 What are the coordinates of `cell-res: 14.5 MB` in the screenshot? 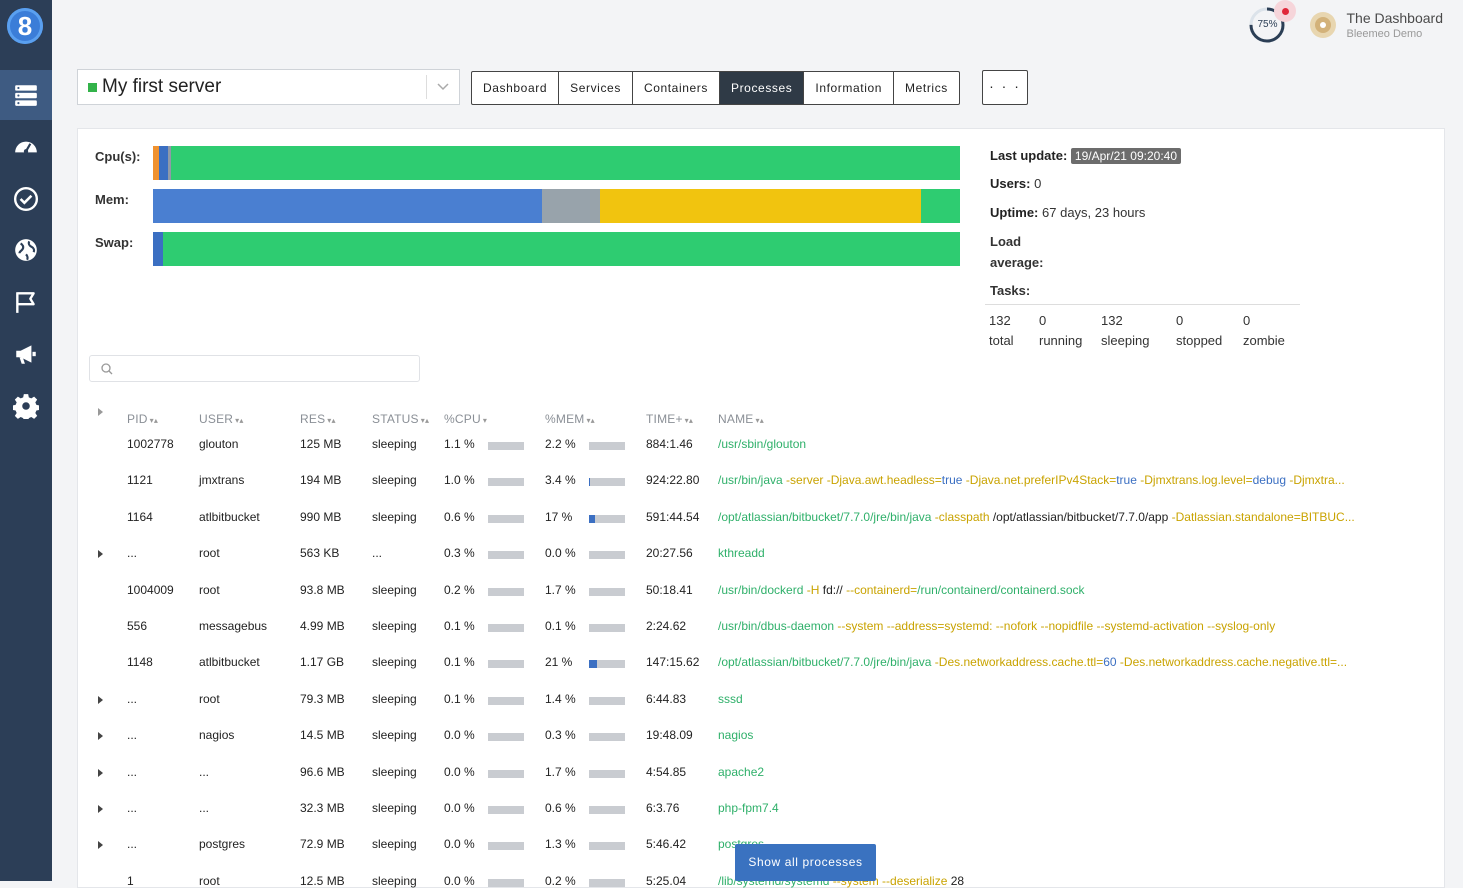 It's located at (322, 735).